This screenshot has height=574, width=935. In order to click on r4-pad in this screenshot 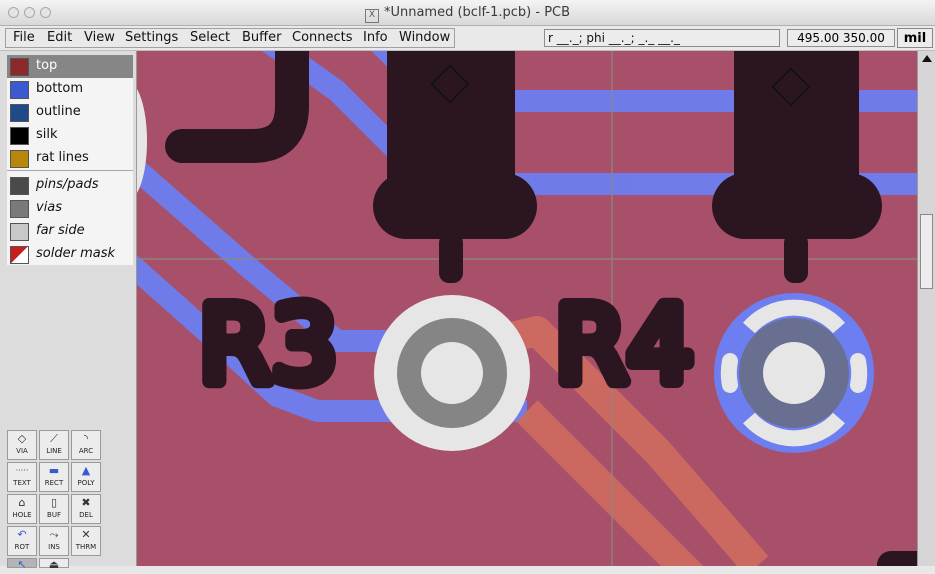, I will do `click(797, 206)`.